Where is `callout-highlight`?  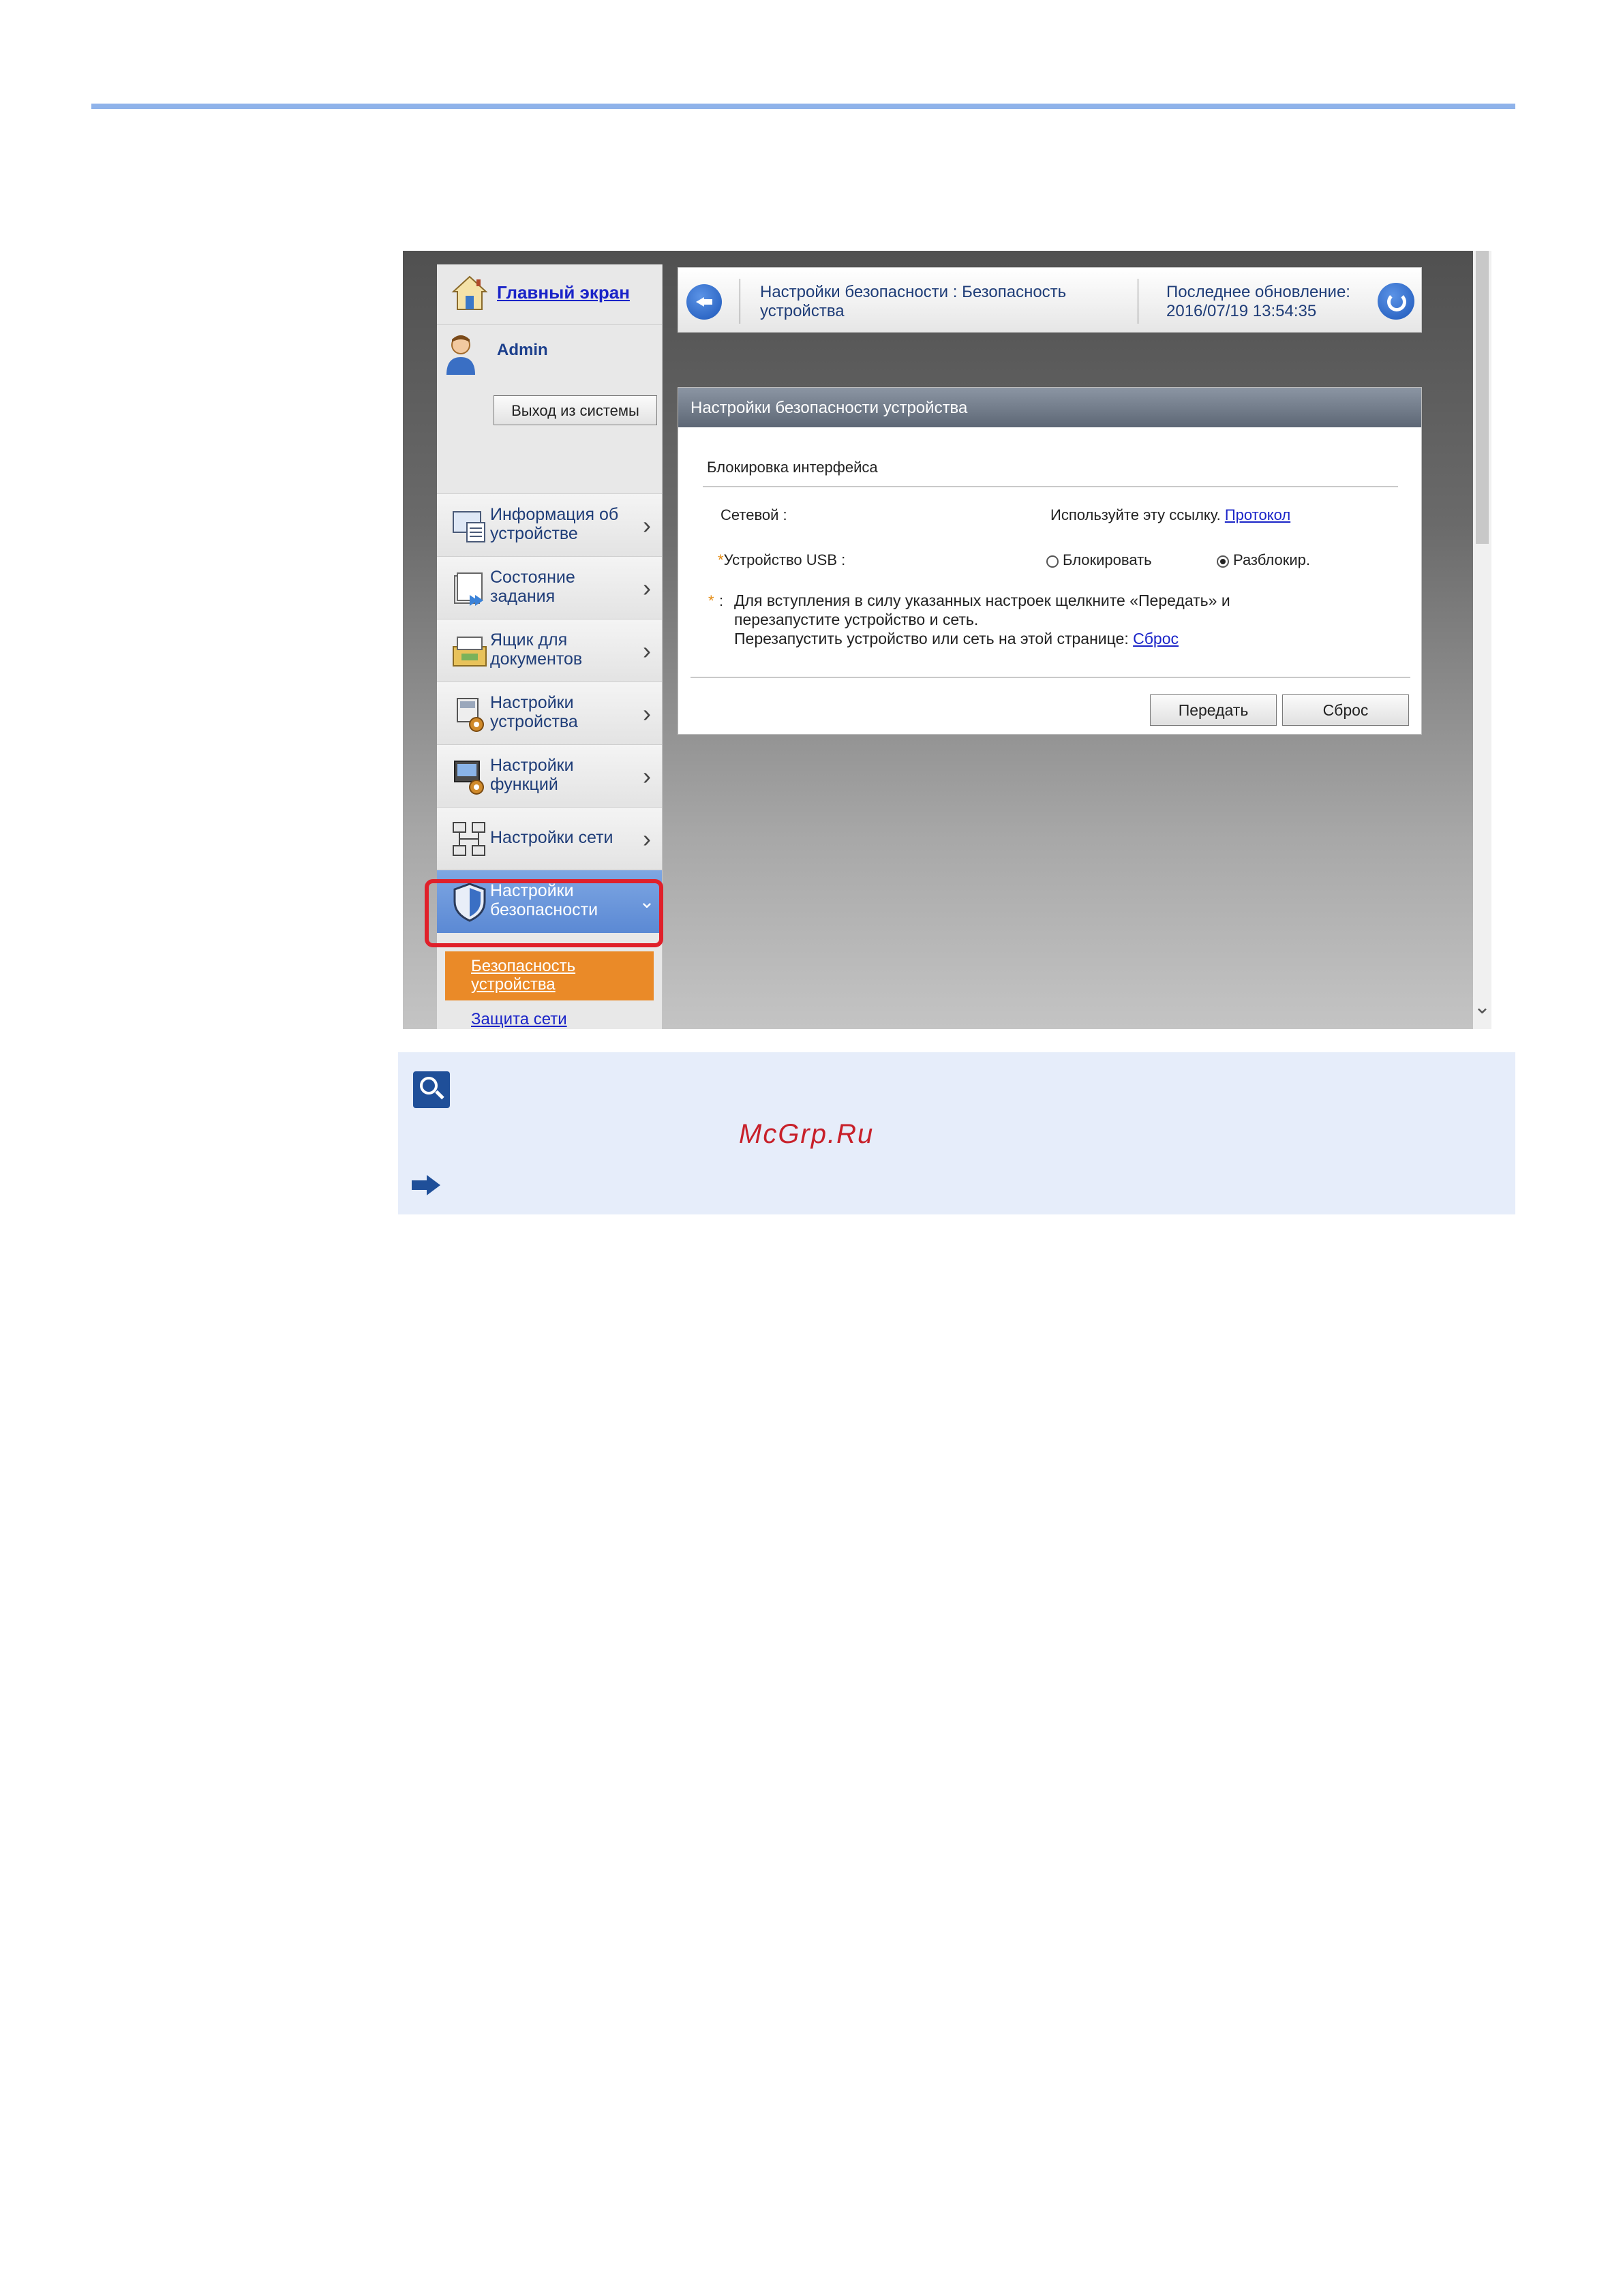 callout-highlight is located at coordinates (544, 913).